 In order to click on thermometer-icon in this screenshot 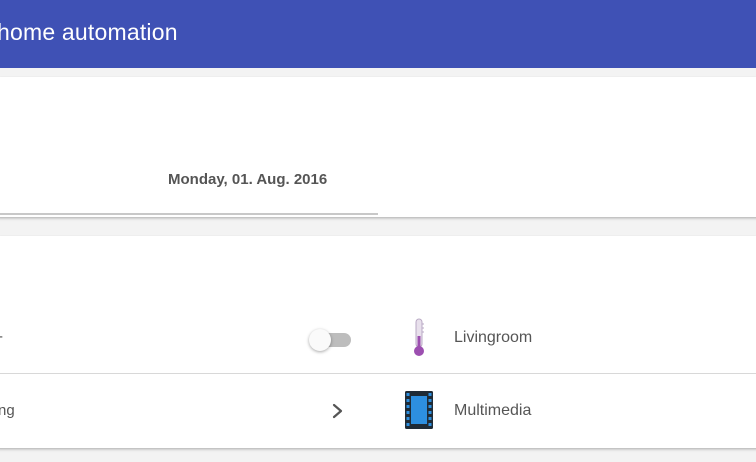, I will do `click(419, 337)`.